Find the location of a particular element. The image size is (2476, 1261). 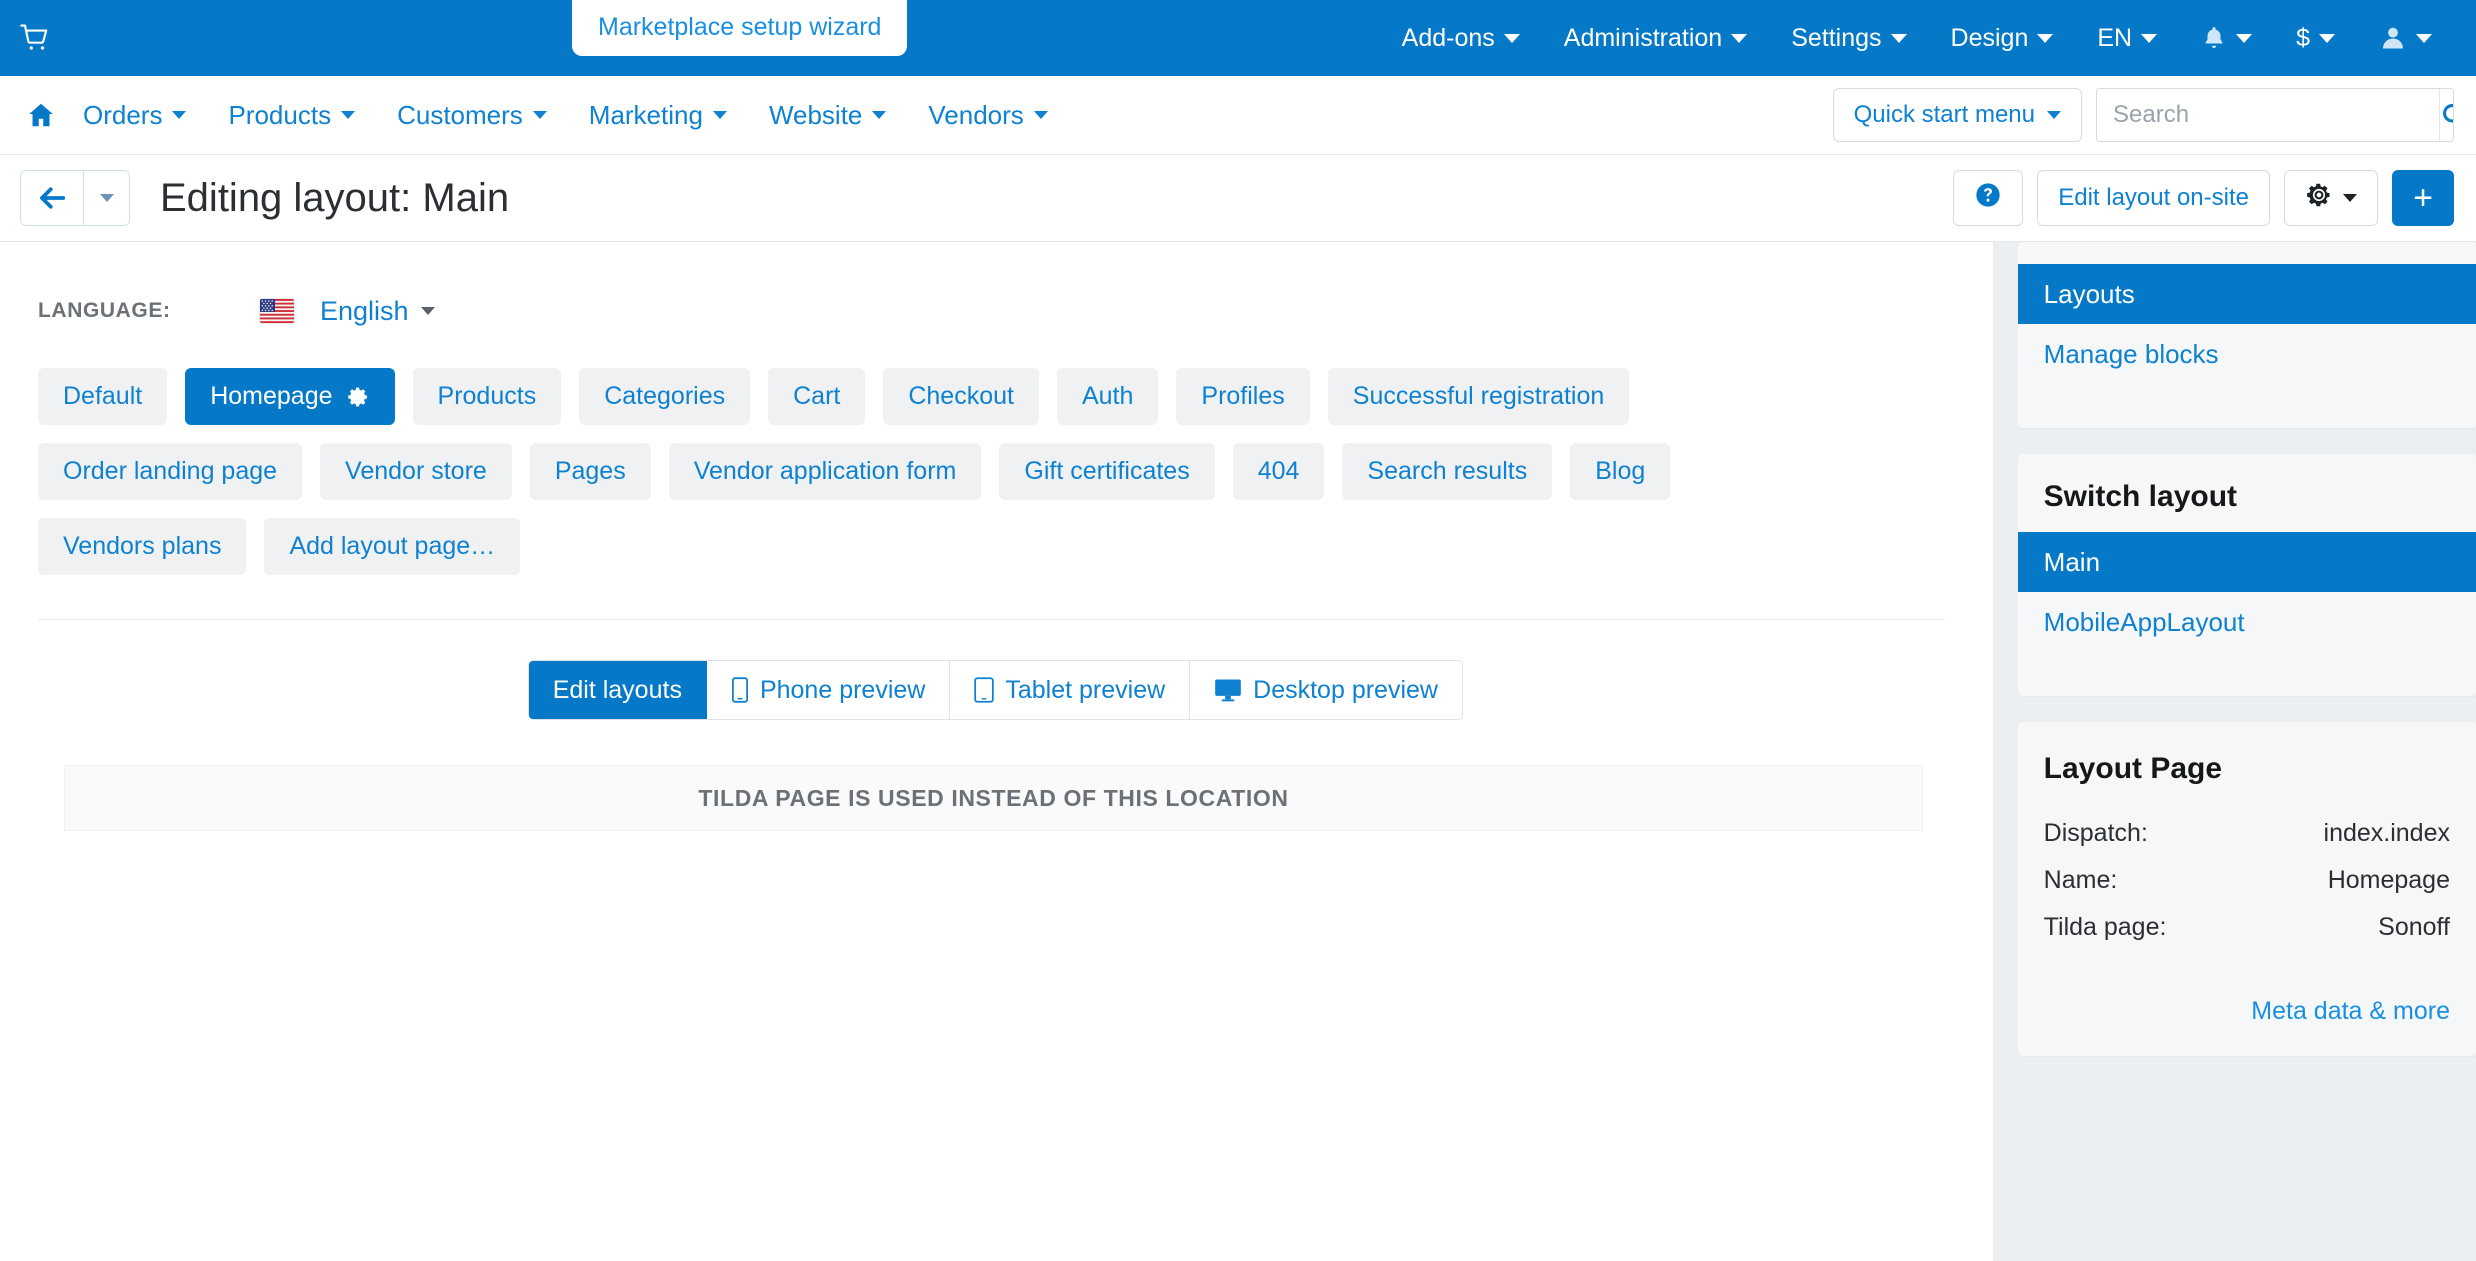

layout-page-footer: Meta data & more is located at coordinates (2247, 1003).